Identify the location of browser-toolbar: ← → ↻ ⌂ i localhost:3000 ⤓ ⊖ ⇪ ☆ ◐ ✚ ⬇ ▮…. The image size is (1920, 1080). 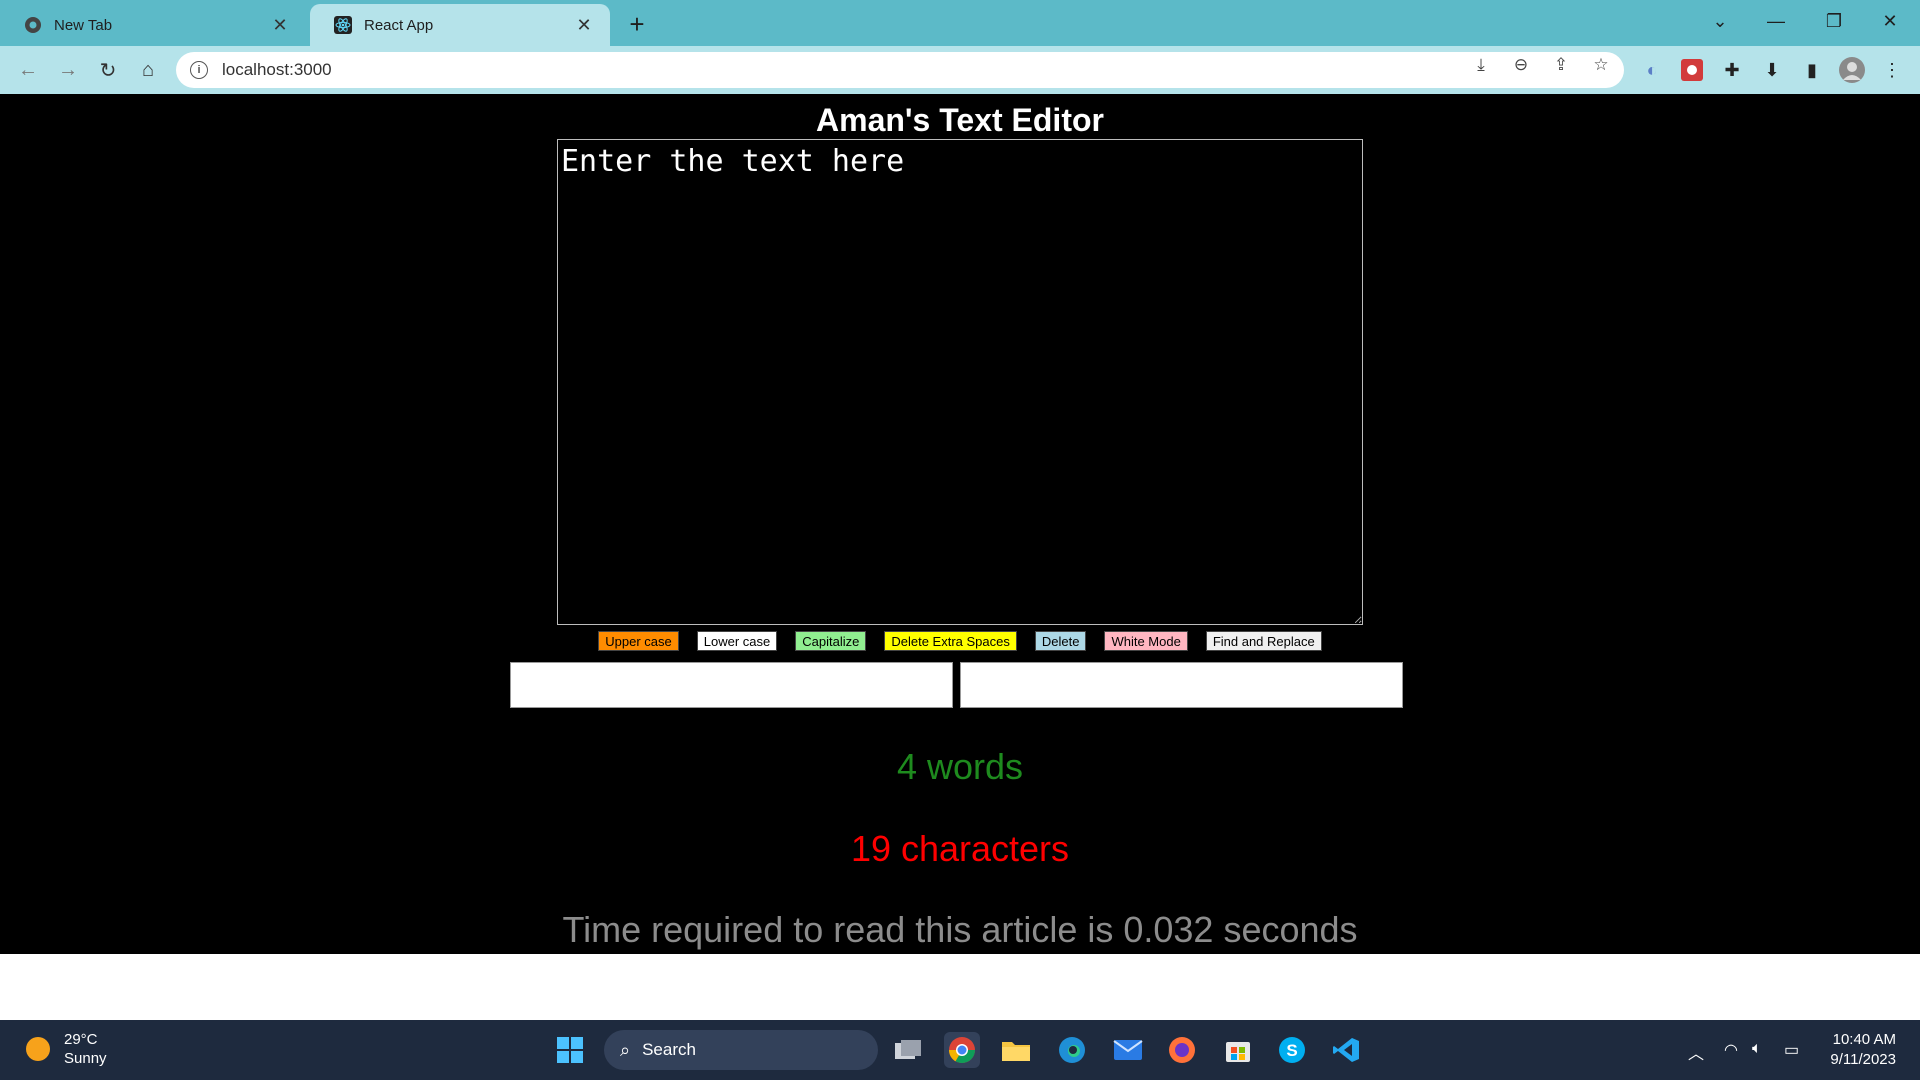
(960, 70).